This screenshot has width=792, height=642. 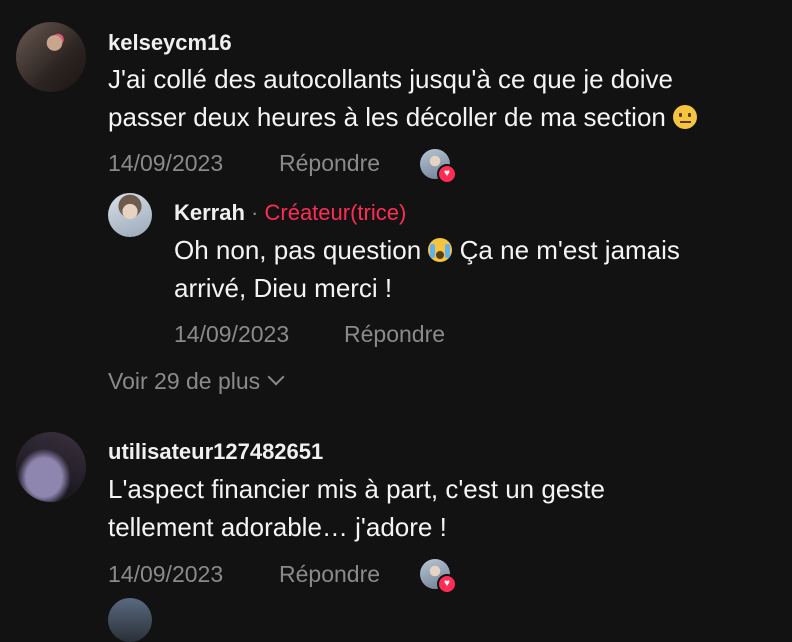 What do you see at coordinates (283, 288) in the screenshot?
I see `reply-text-line: arrivé, Dieu merci !` at bounding box center [283, 288].